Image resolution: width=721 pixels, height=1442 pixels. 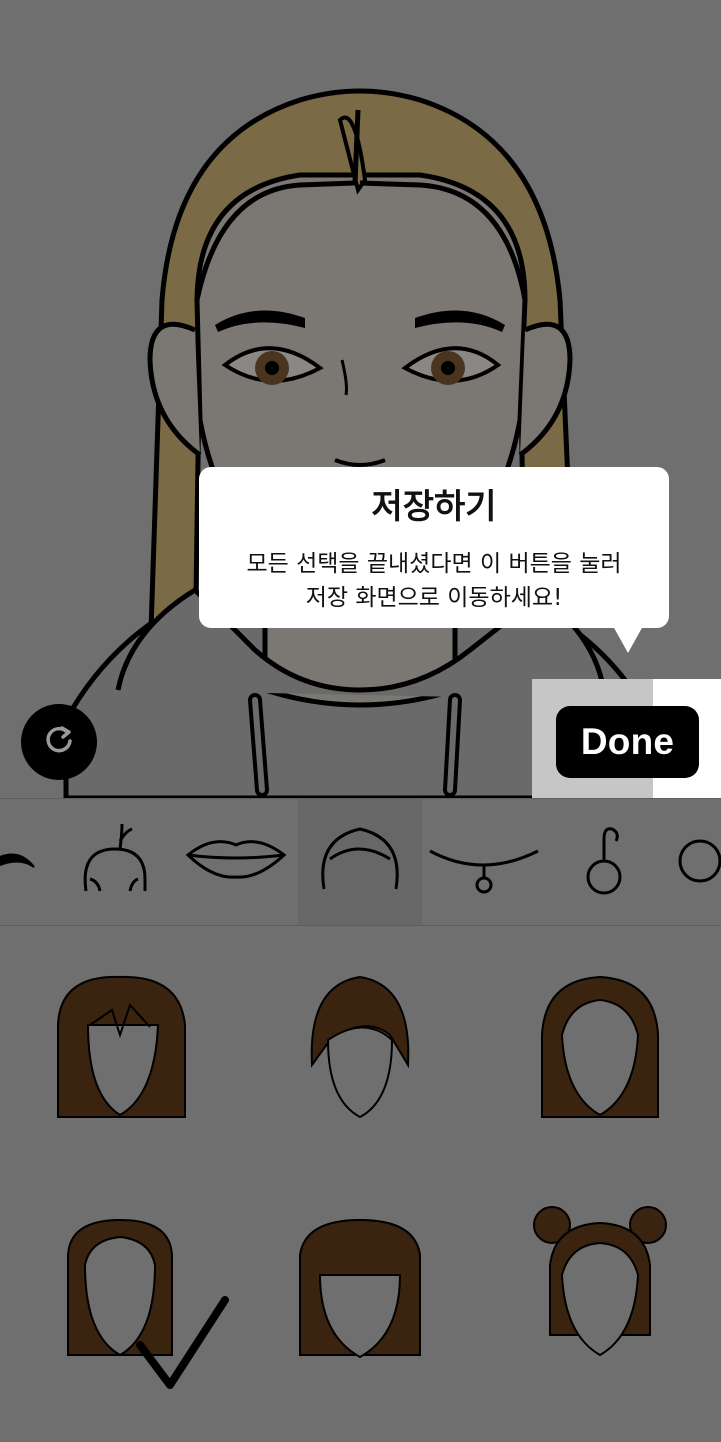 What do you see at coordinates (600, 1305) in the screenshot?
I see `hair-option-space-buns` at bounding box center [600, 1305].